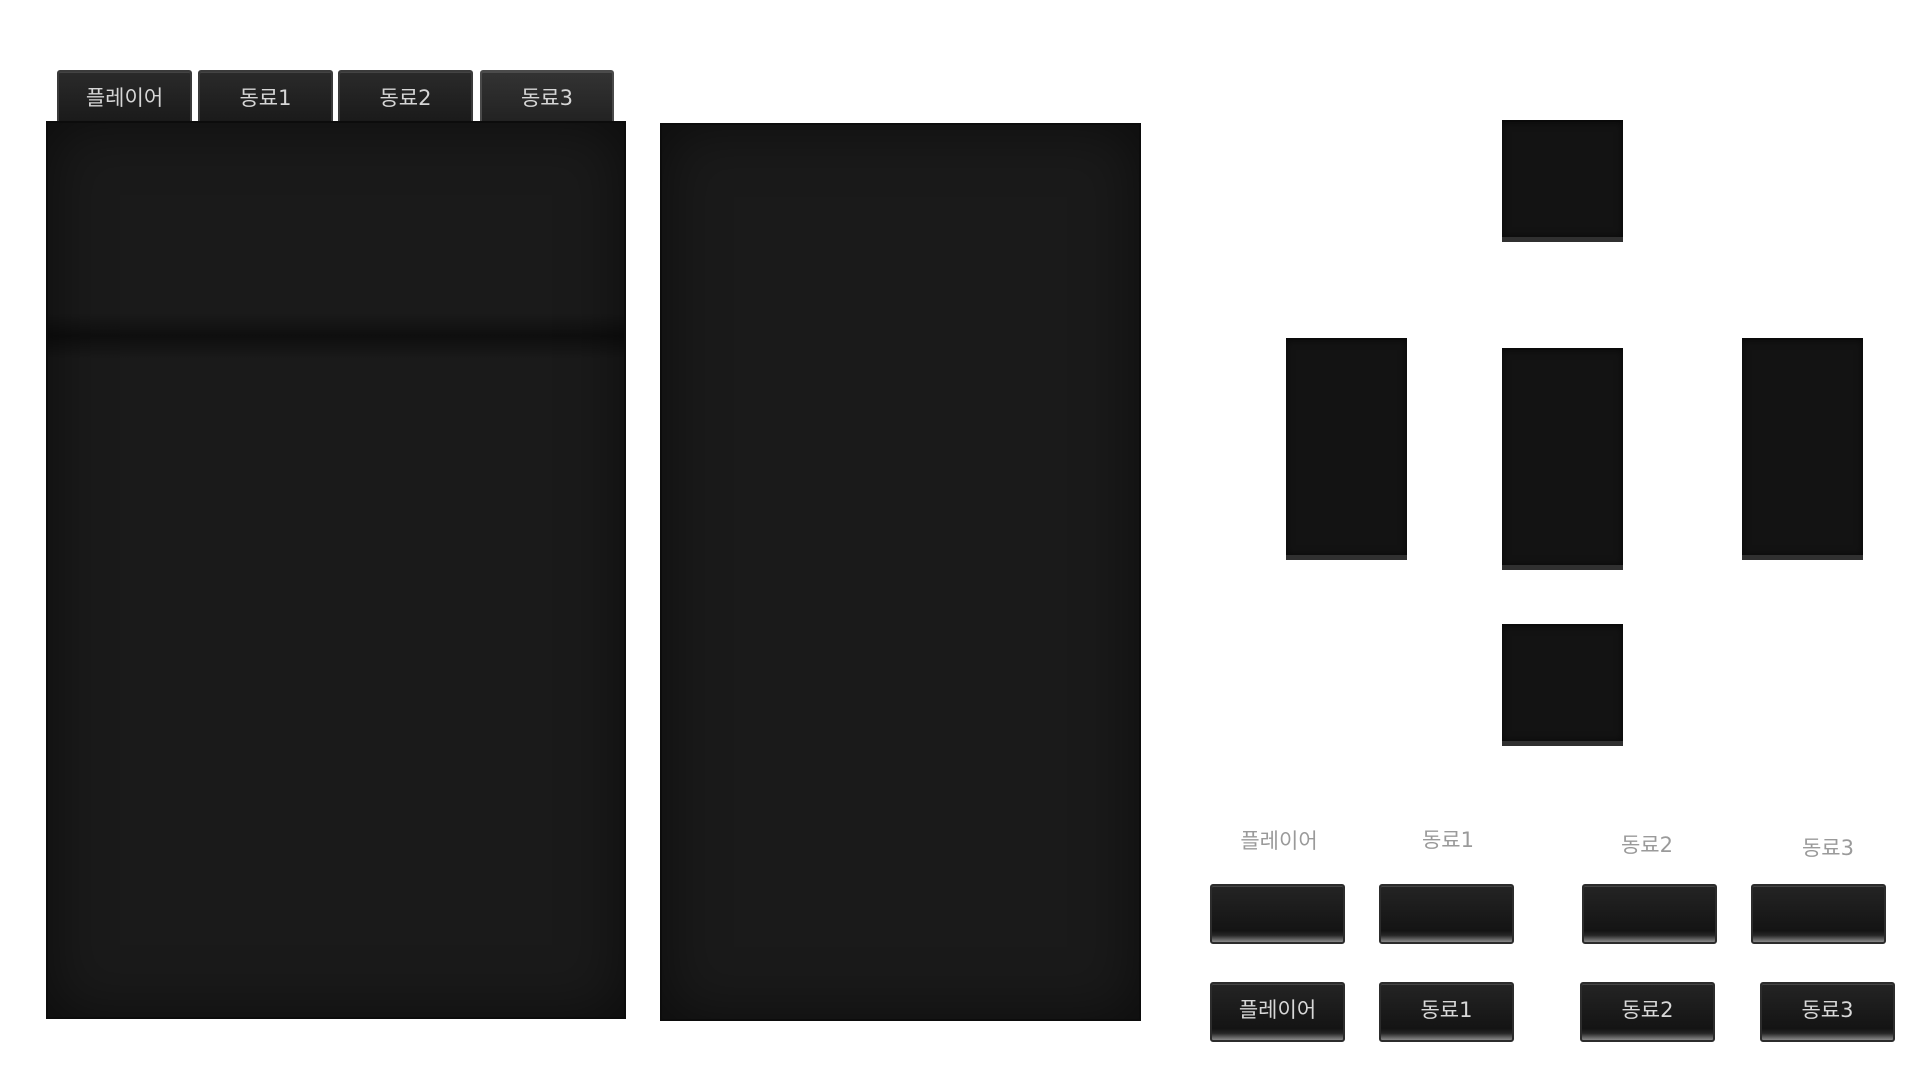 Image resolution: width=1920 pixels, height=1080 pixels. I want to click on equipment-slot-left, so click(1346, 449).